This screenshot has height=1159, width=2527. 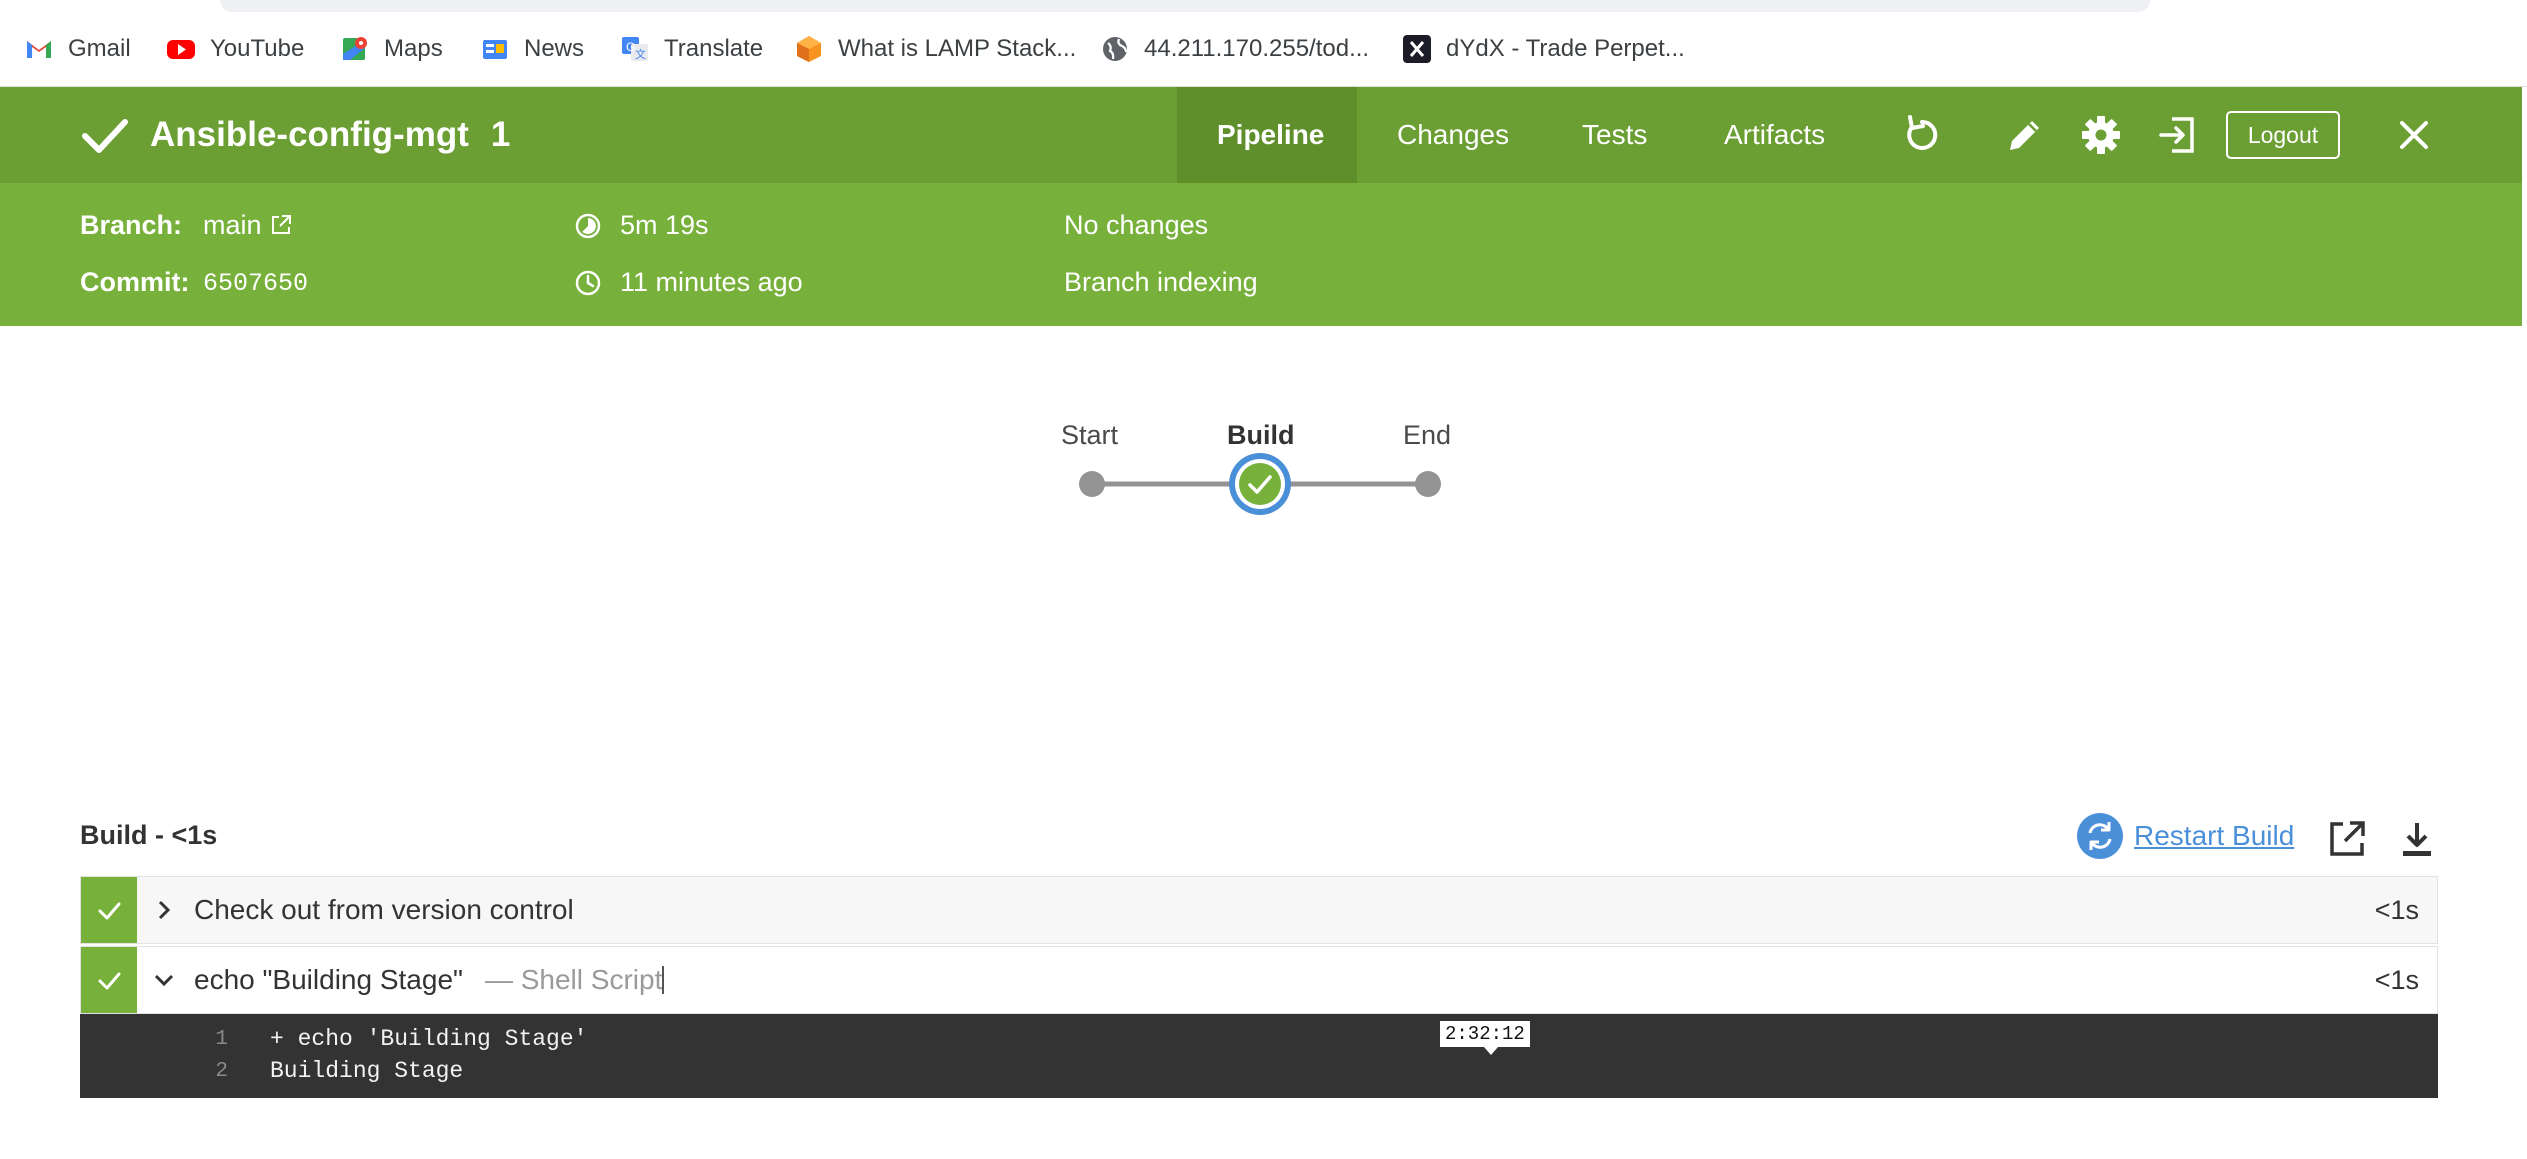 What do you see at coordinates (1136, 225) in the screenshot?
I see `changes-summary: No changes` at bounding box center [1136, 225].